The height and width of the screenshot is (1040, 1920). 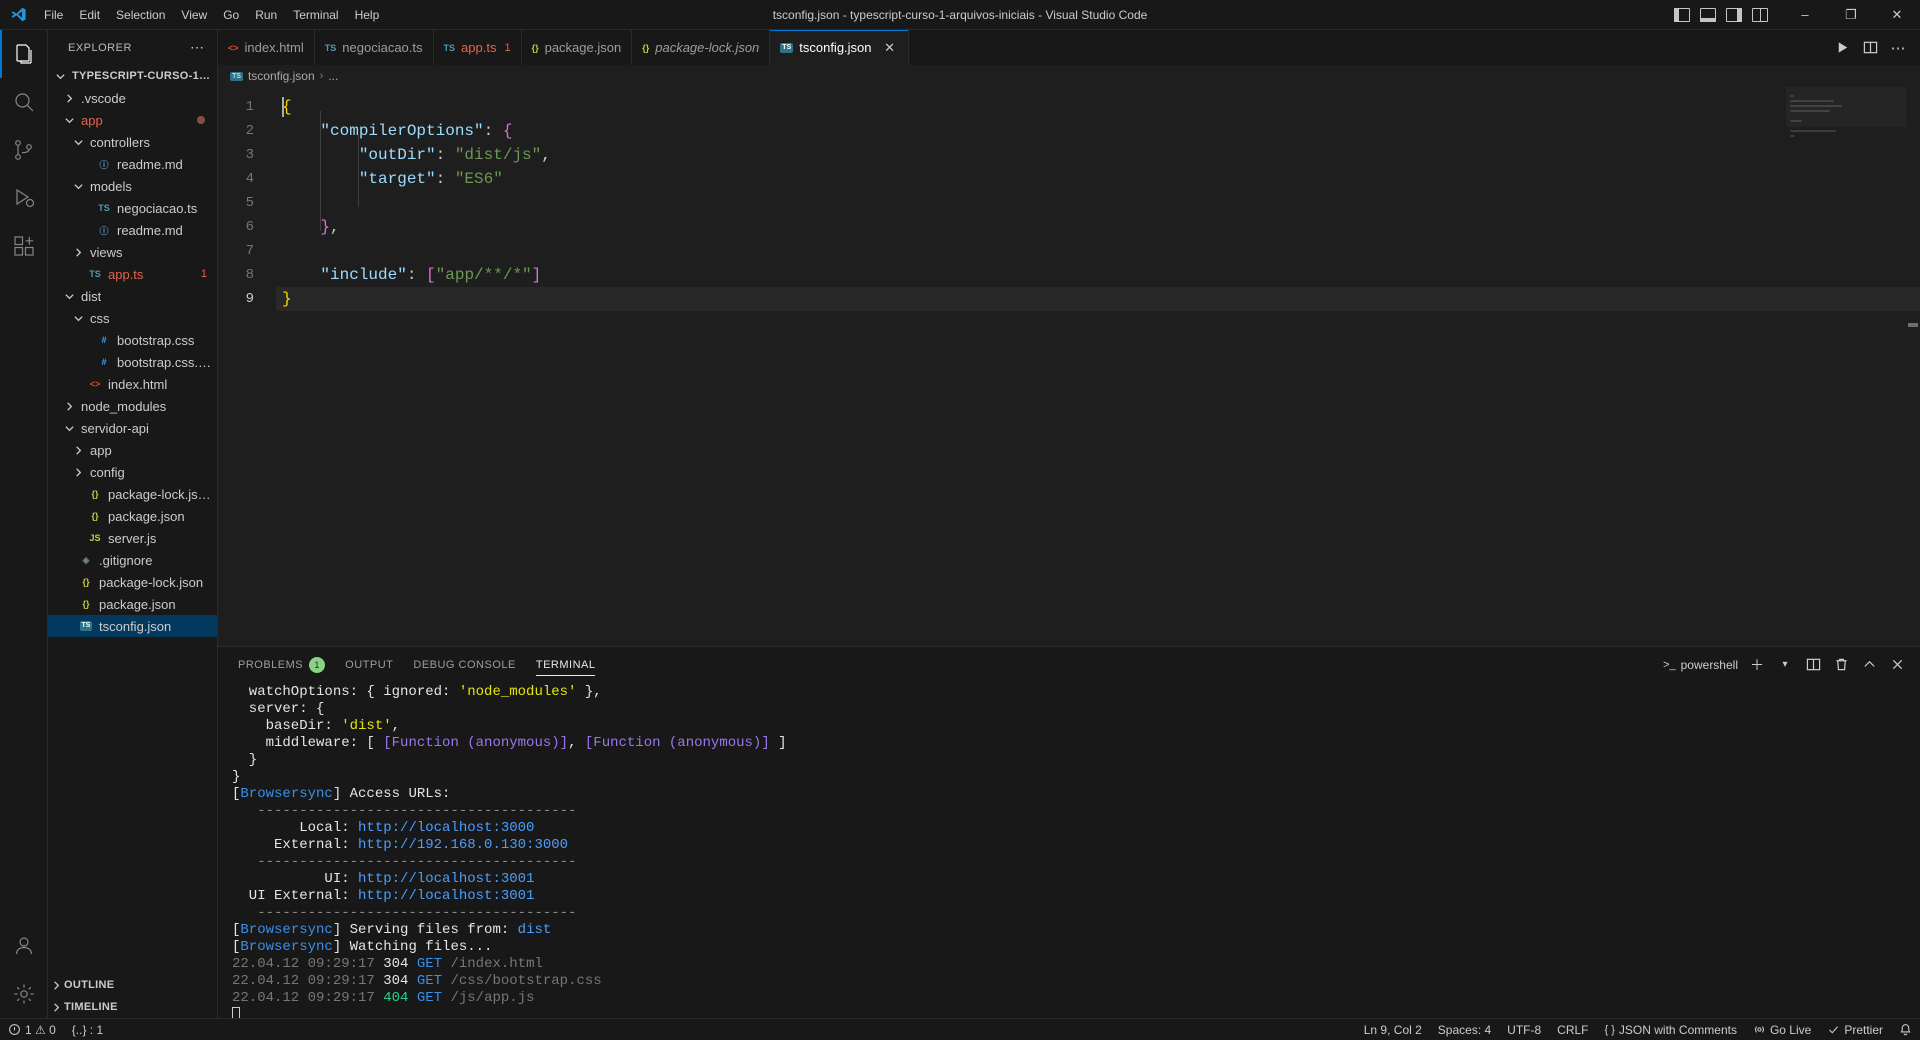 I want to click on tab-problems: PROBLEMS 1, so click(x=282, y=664).